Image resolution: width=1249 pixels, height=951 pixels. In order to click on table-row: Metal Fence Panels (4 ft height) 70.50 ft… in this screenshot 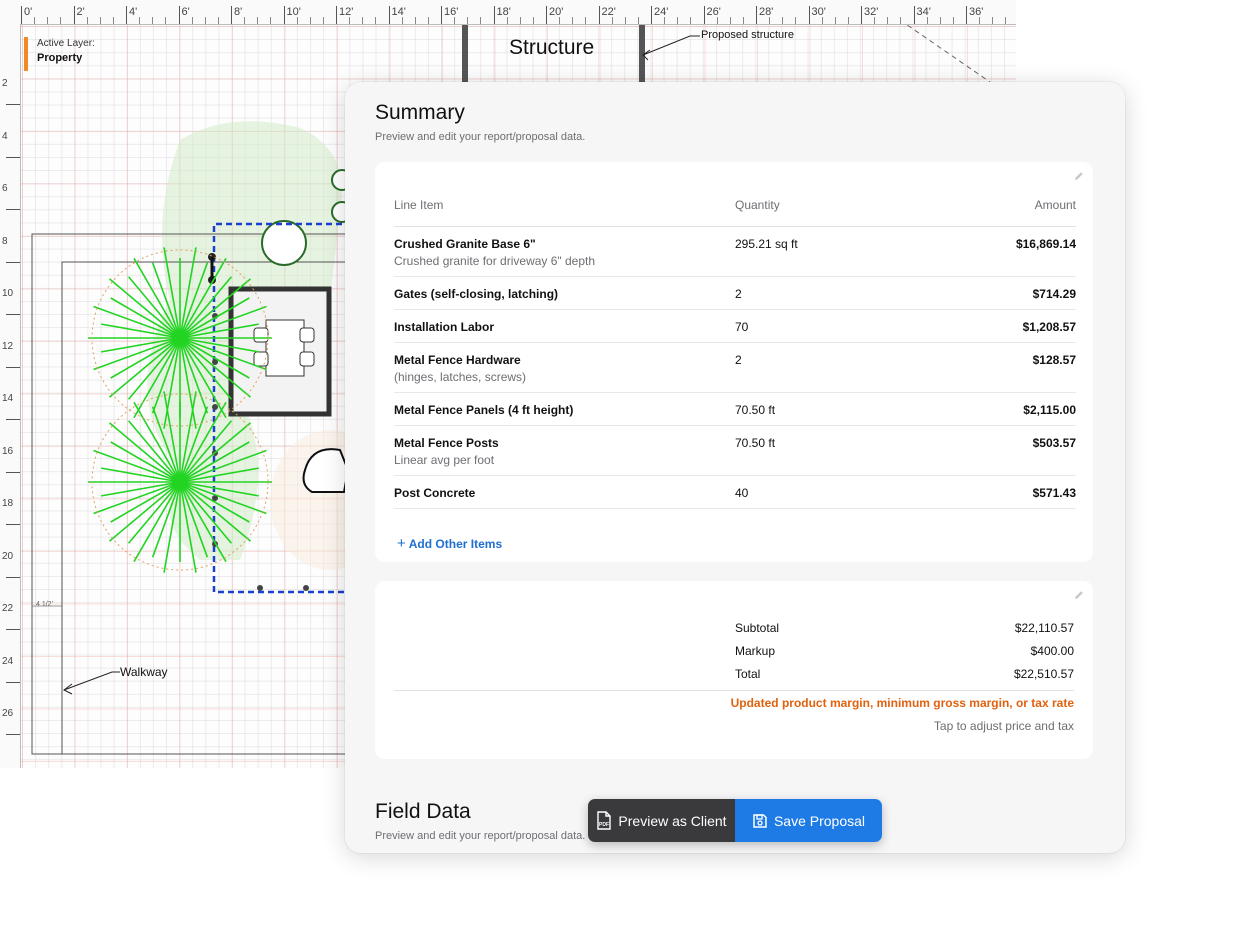, I will do `click(735, 409)`.